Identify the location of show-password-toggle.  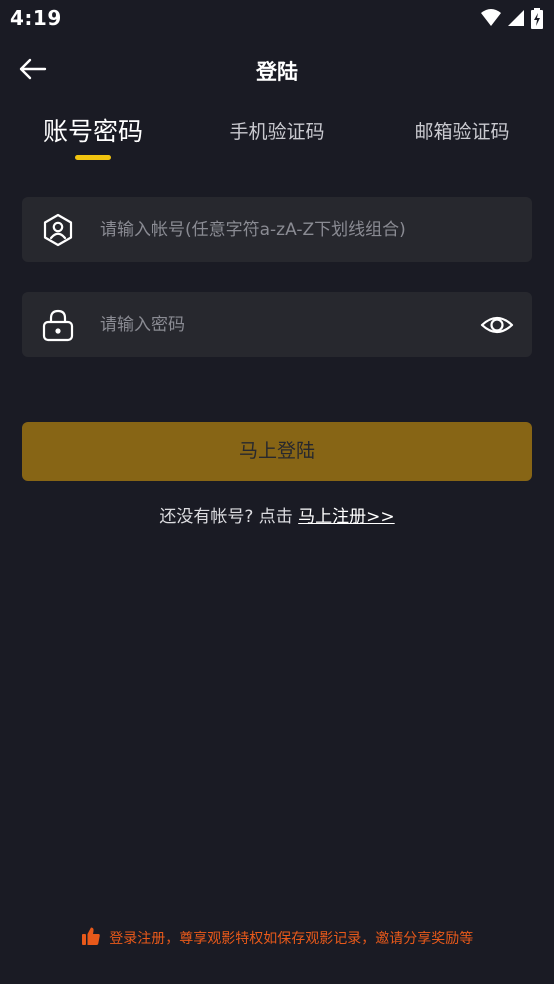
(497, 325).